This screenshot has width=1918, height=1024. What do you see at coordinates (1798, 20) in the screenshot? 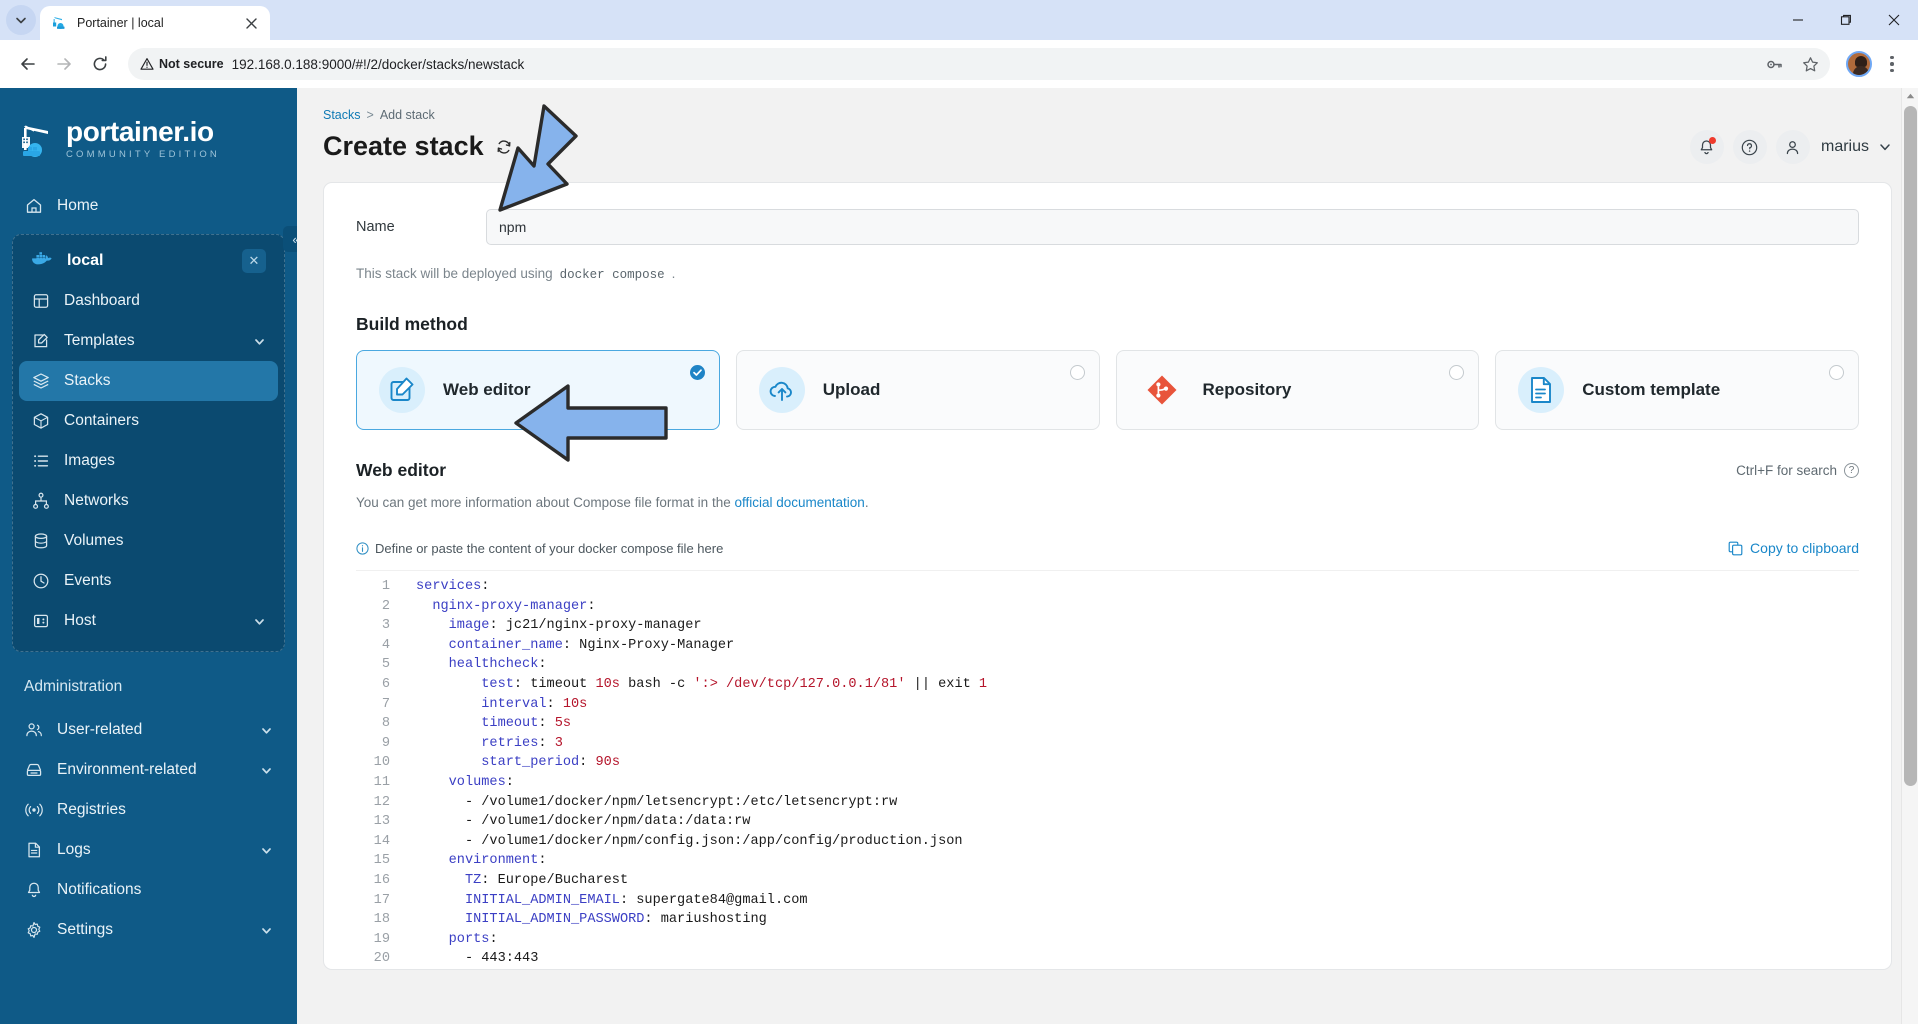
I see `minimize-icon` at bounding box center [1798, 20].